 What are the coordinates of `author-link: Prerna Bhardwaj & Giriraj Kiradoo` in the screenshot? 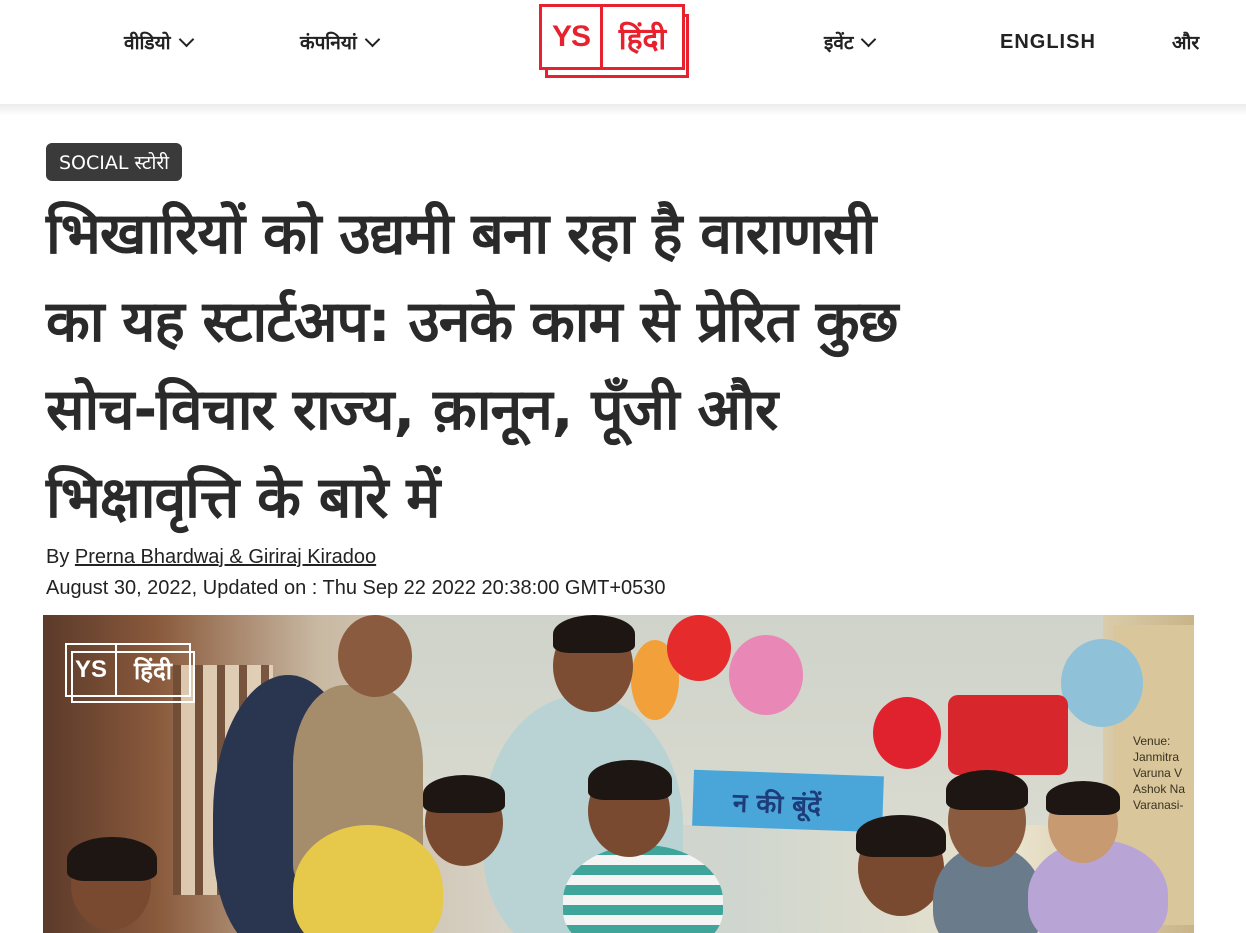 It's located at (225, 557).